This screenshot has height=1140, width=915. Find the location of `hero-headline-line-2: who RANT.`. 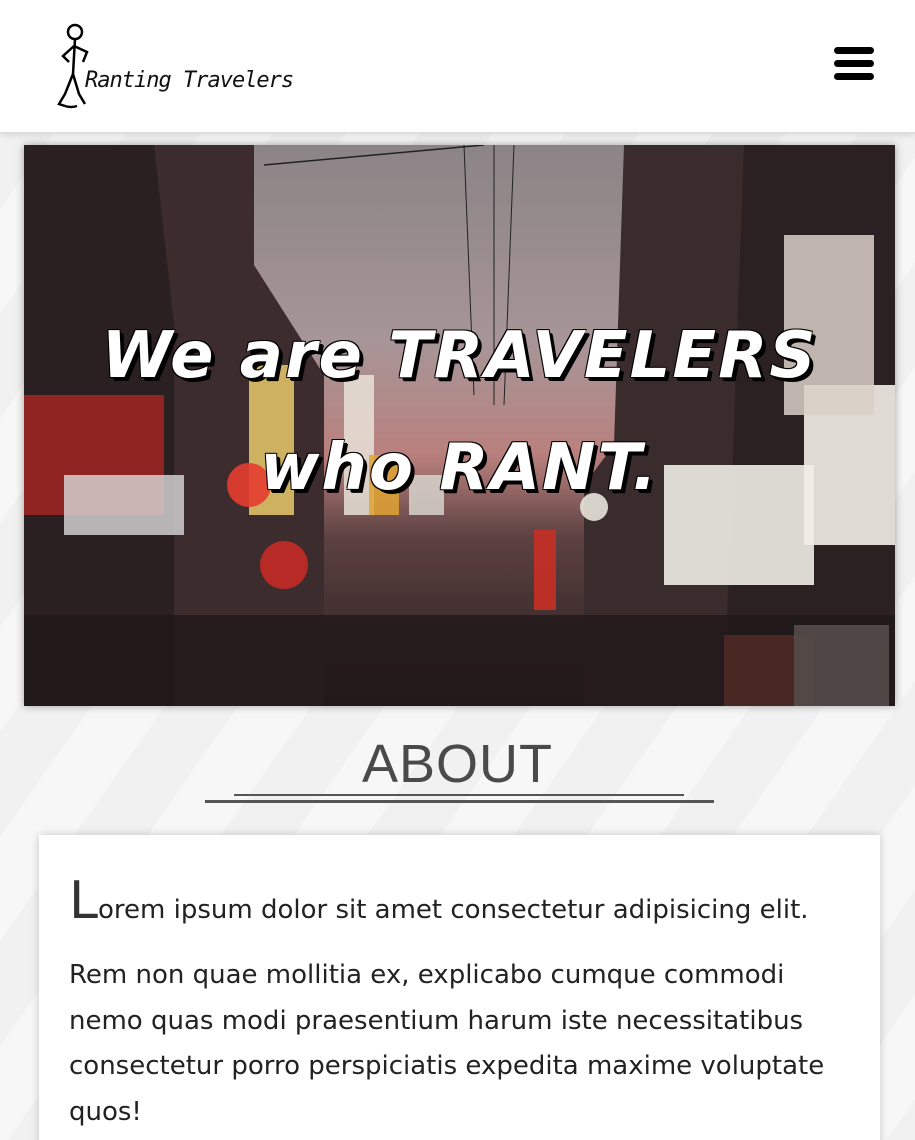

hero-headline-line-2: who RANT. is located at coordinates (459, 468).